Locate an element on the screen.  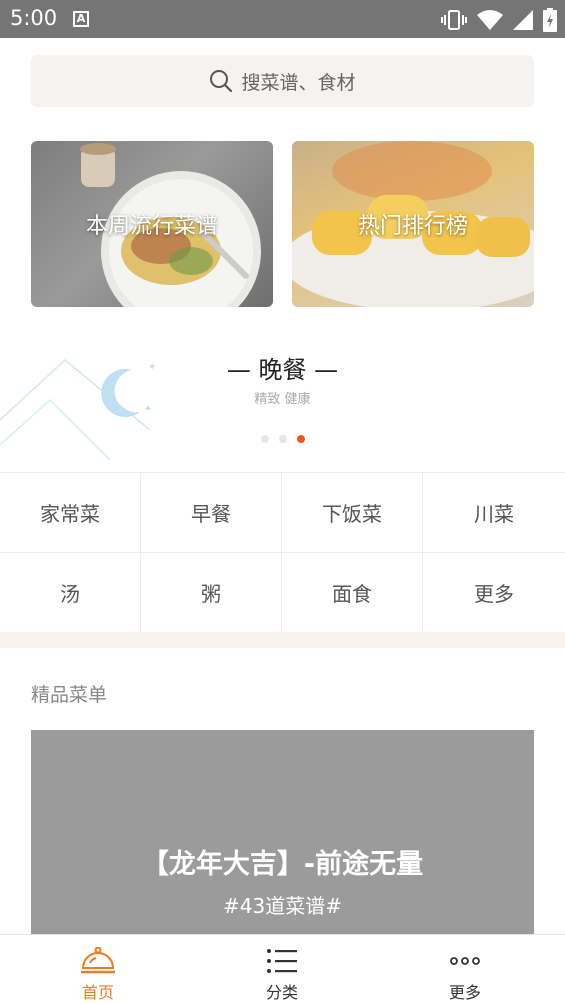
battery-icon is located at coordinates (550, 20).